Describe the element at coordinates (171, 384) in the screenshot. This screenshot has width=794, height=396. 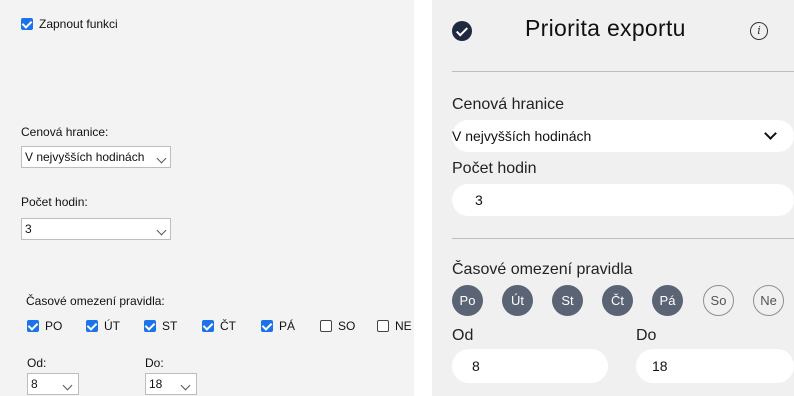
I see `to-select: 18` at that location.